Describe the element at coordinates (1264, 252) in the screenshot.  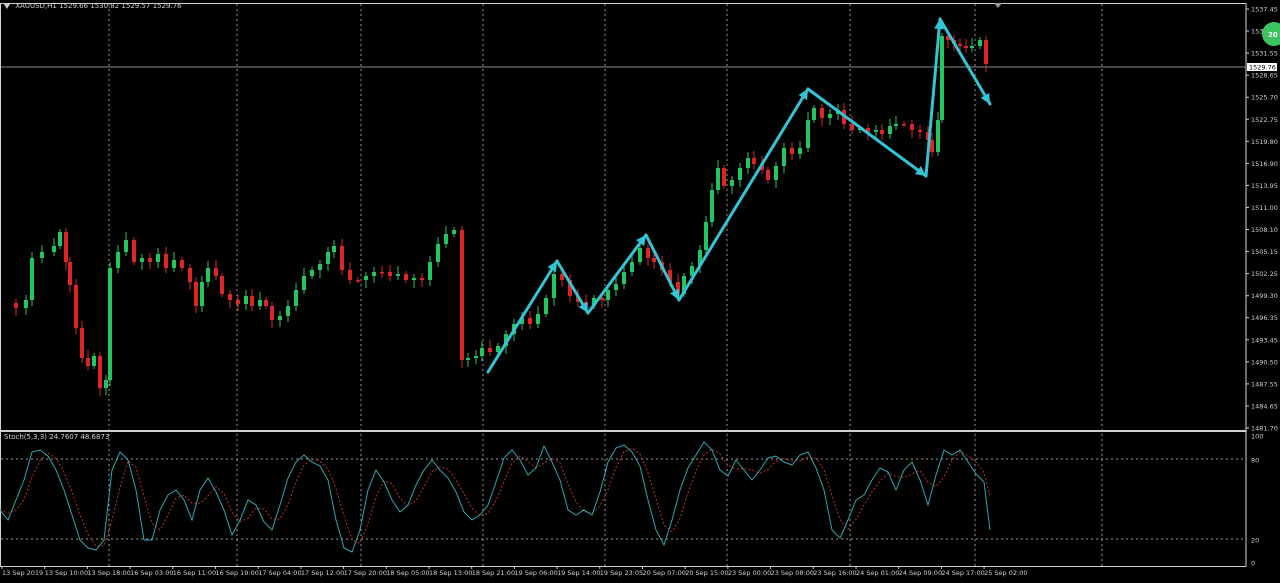
I see `price-label: 1505.15` at that location.